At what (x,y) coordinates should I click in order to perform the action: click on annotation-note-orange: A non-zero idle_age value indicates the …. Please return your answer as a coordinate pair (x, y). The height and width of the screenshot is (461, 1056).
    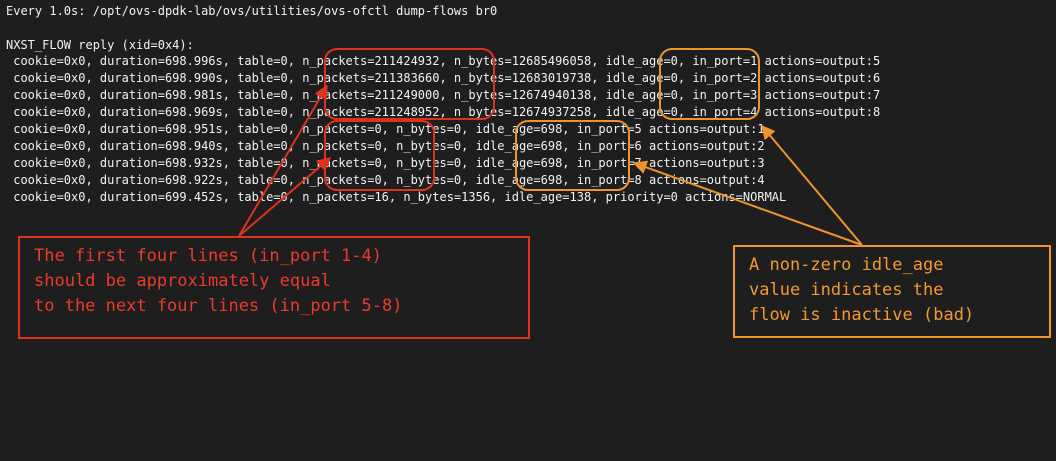
    Looking at the image, I should click on (892, 291).